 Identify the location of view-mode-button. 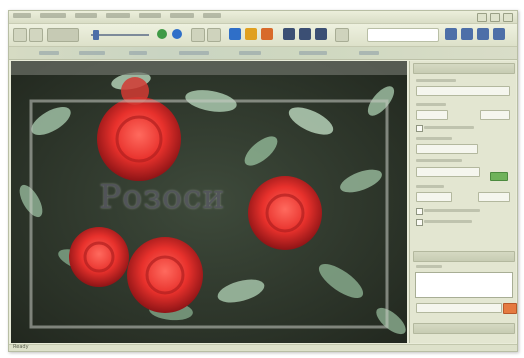
(63, 35).